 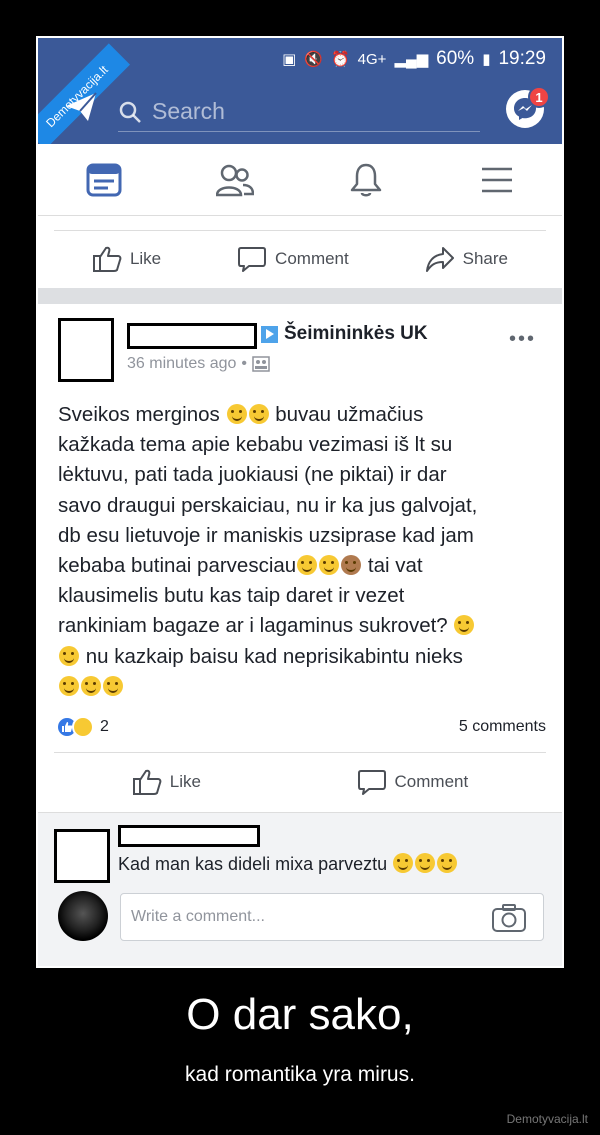 I want to click on bell-icon, so click(x=365, y=179).